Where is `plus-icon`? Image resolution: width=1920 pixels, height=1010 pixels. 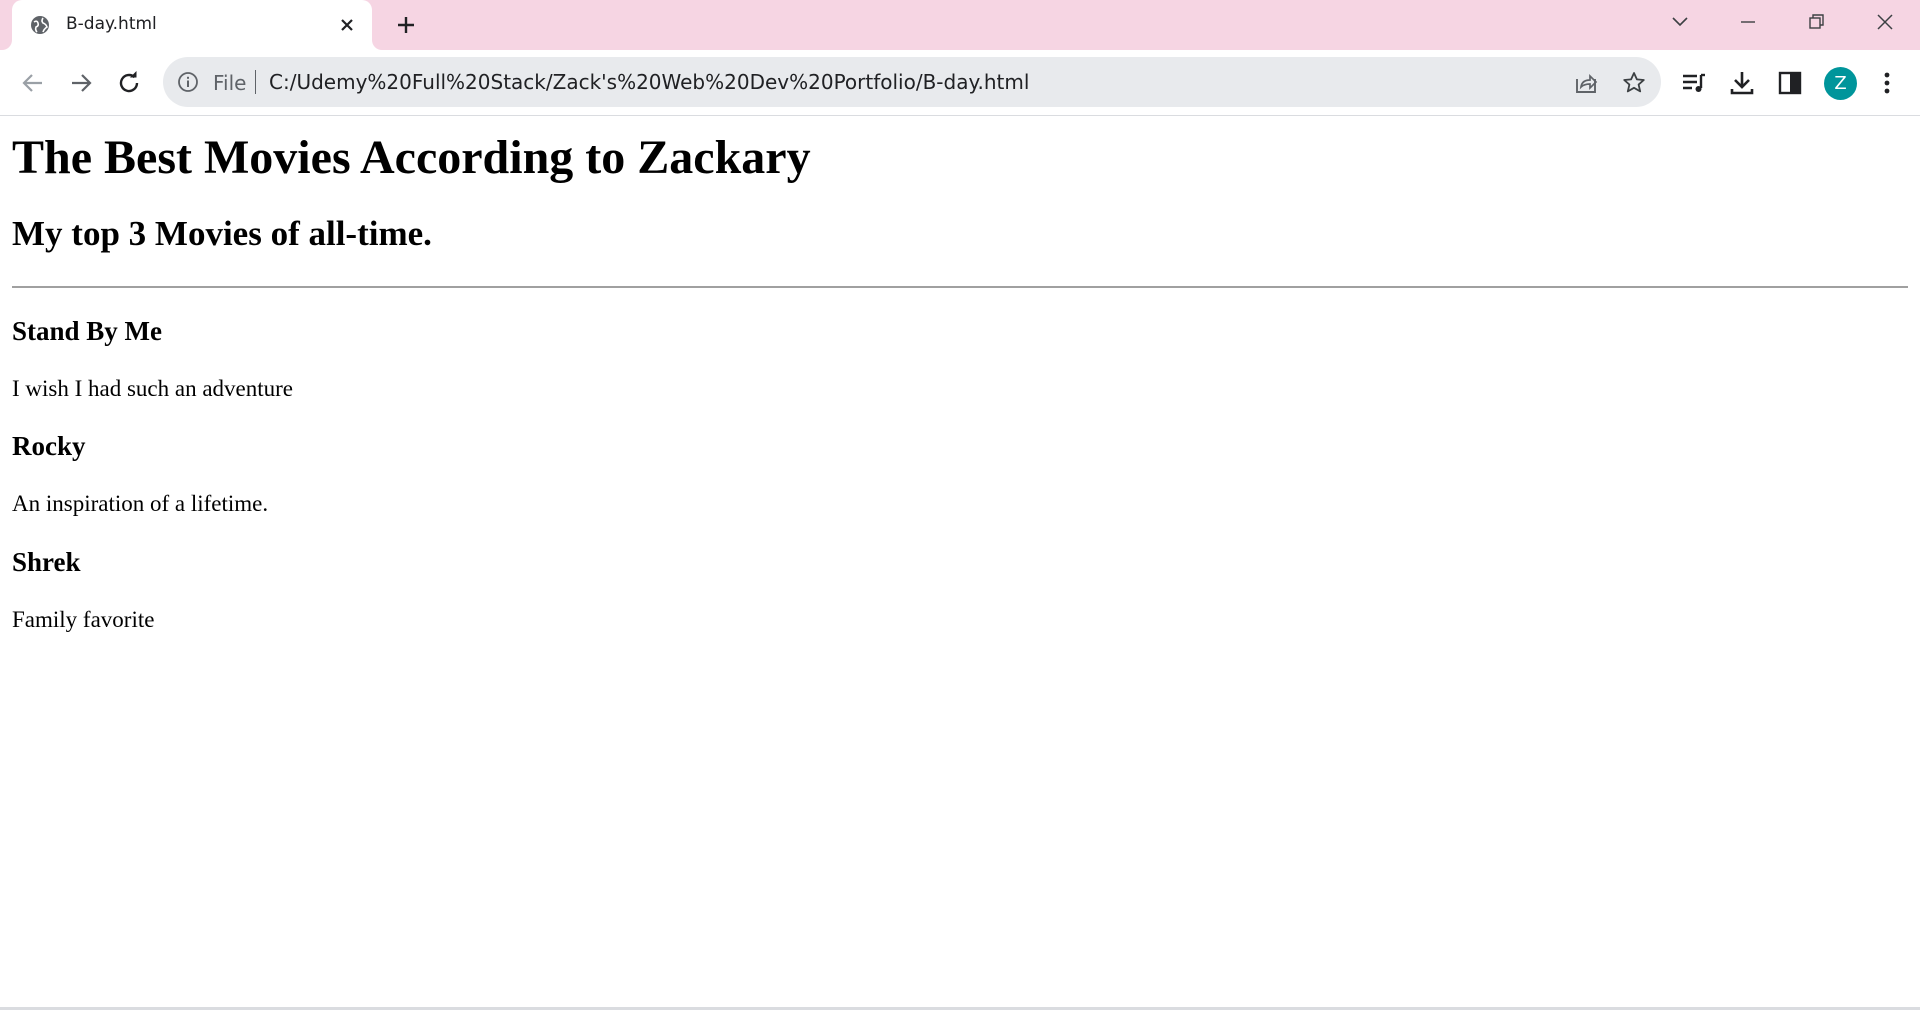 plus-icon is located at coordinates (406, 25).